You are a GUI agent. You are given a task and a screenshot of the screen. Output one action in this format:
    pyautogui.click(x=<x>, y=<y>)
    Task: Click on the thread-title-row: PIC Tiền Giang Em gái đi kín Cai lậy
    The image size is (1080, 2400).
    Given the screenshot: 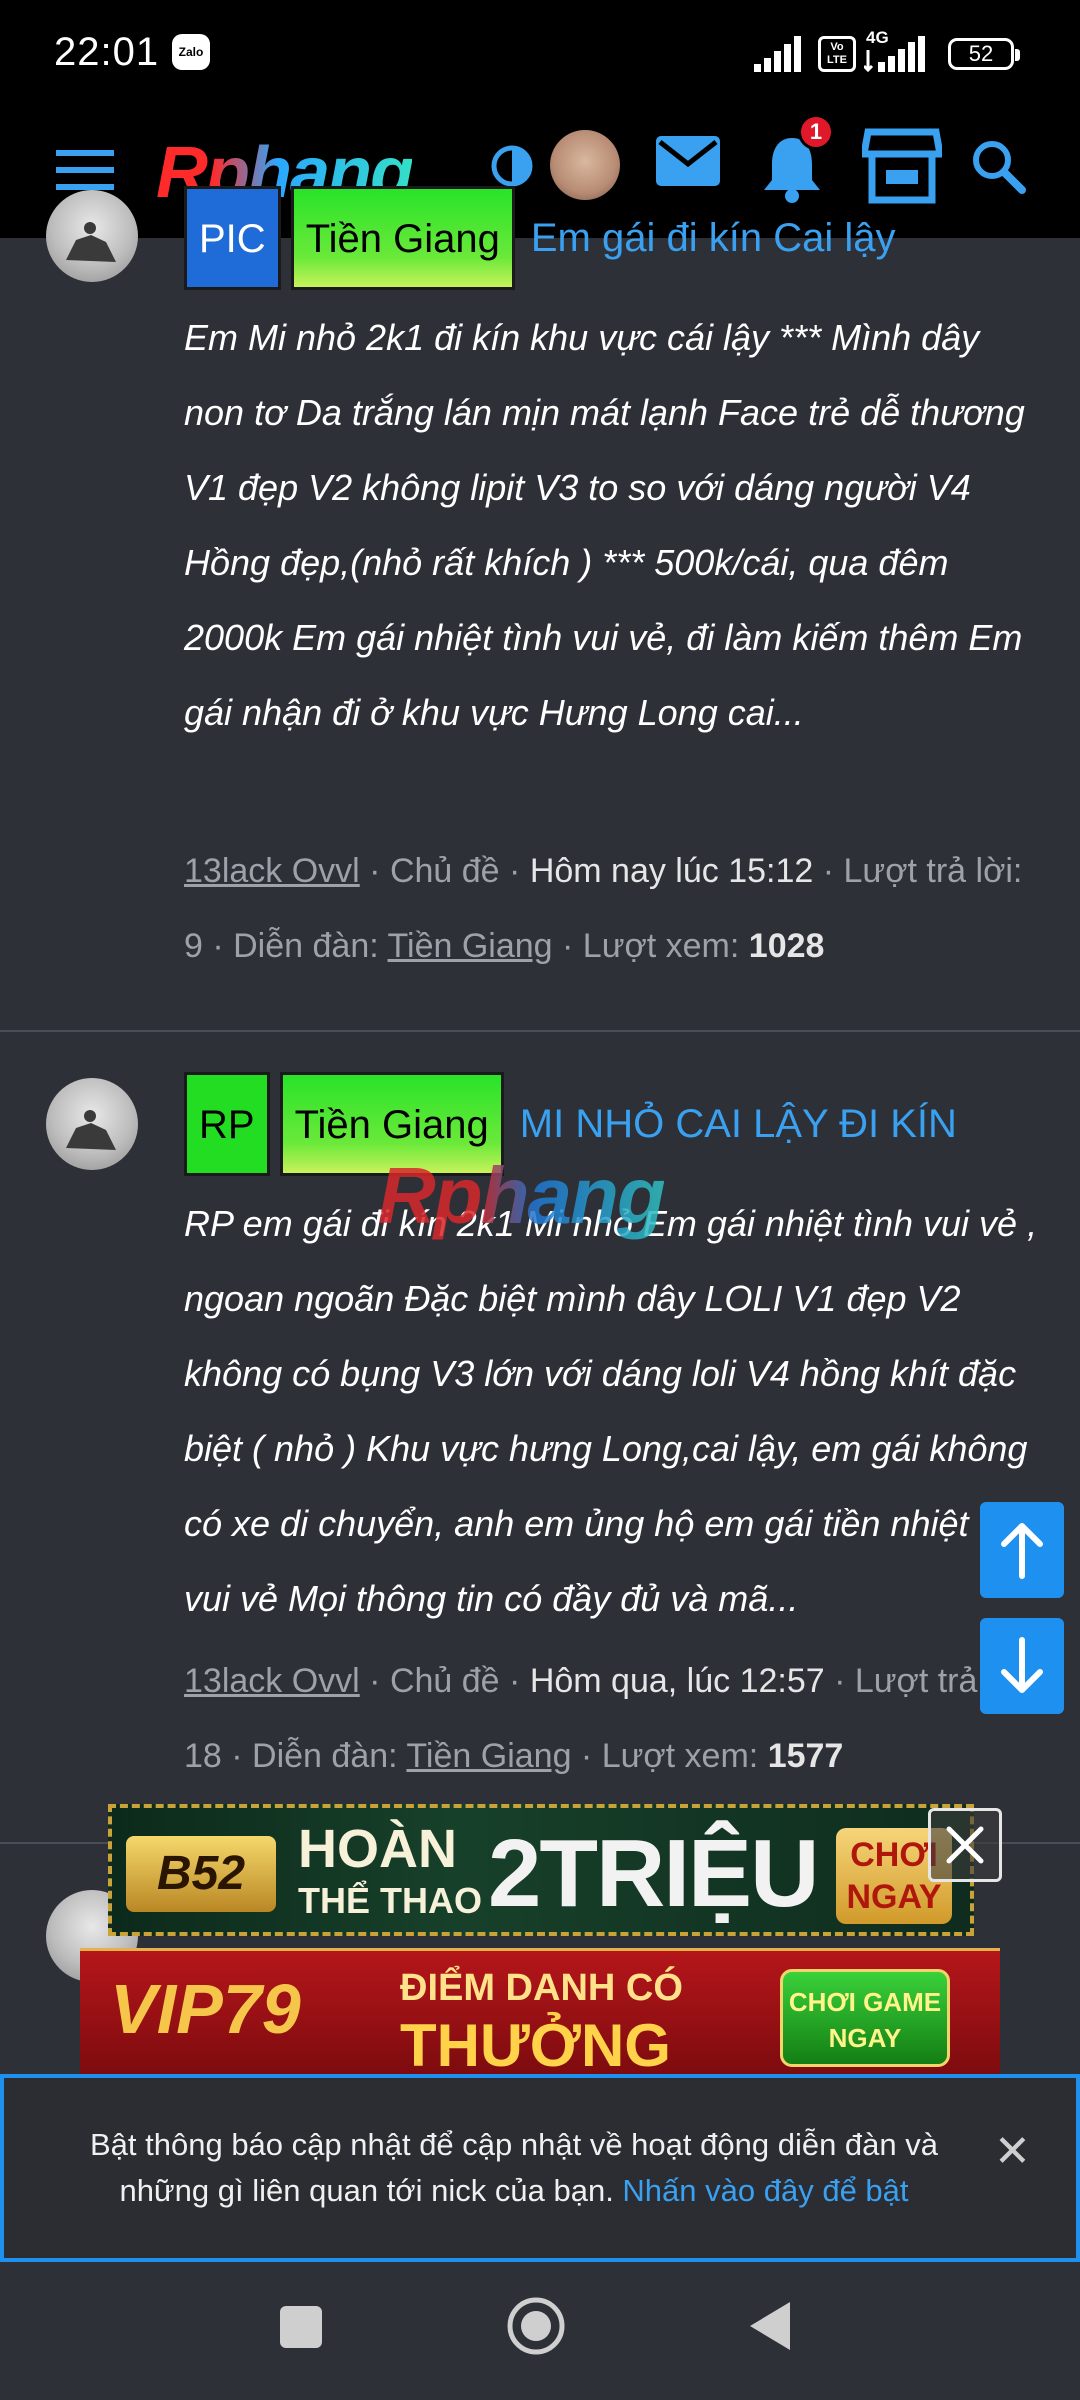 What is the action you would take?
    pyautogui.click(x=539, y=238)
    